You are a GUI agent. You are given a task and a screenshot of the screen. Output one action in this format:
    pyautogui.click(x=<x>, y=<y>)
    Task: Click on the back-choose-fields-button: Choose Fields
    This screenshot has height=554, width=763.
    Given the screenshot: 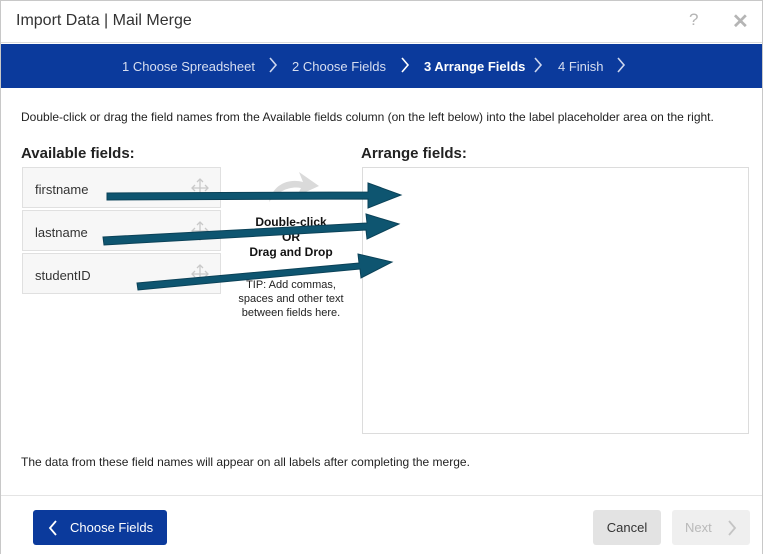 What is the action you would take?
    pyautogui.click(x=100, y=527)
    